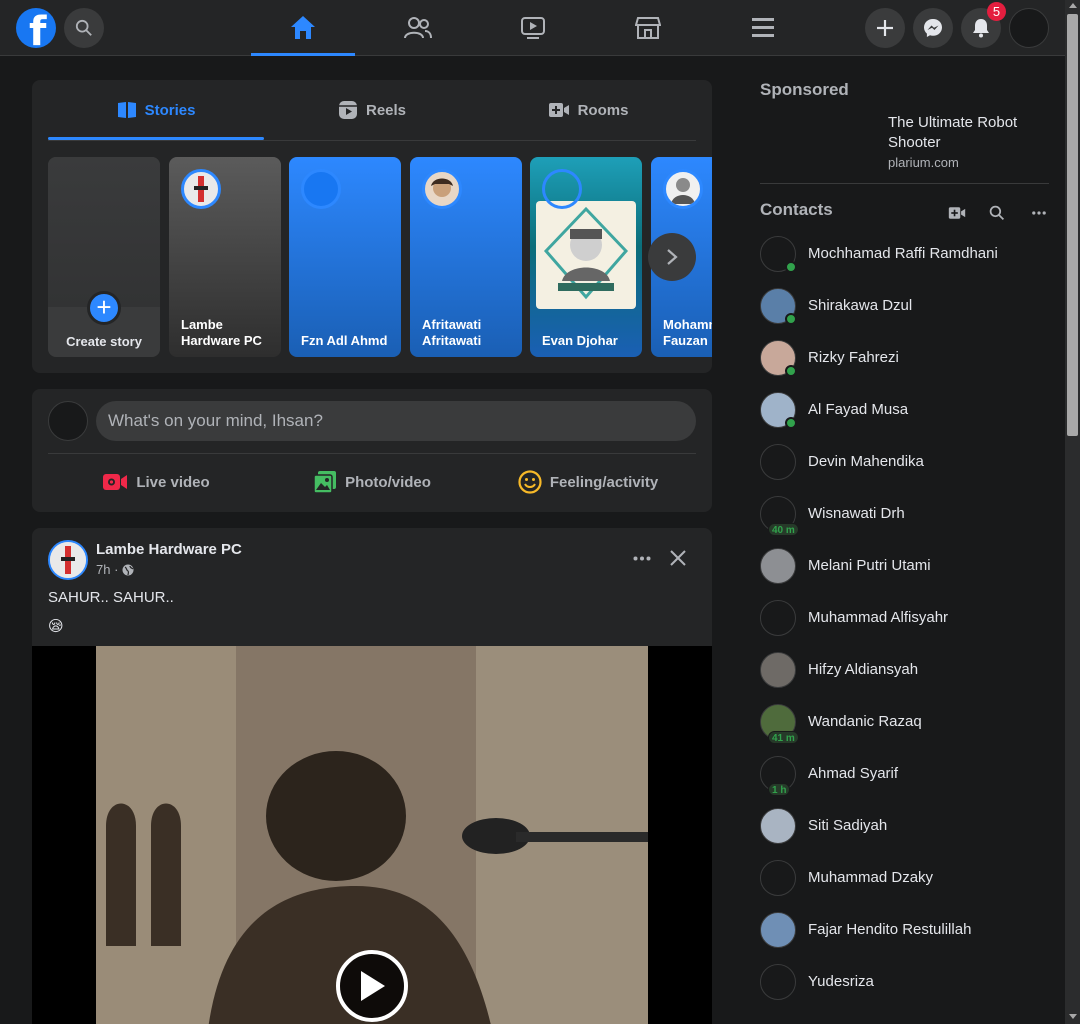 The height and width of the screenshot is (1024, 1080). What do you see at coordinates (878, 617) in the screenshot?
I see `contact-name: Muhammad Alfisyahr` at bounding box center [878, 617].